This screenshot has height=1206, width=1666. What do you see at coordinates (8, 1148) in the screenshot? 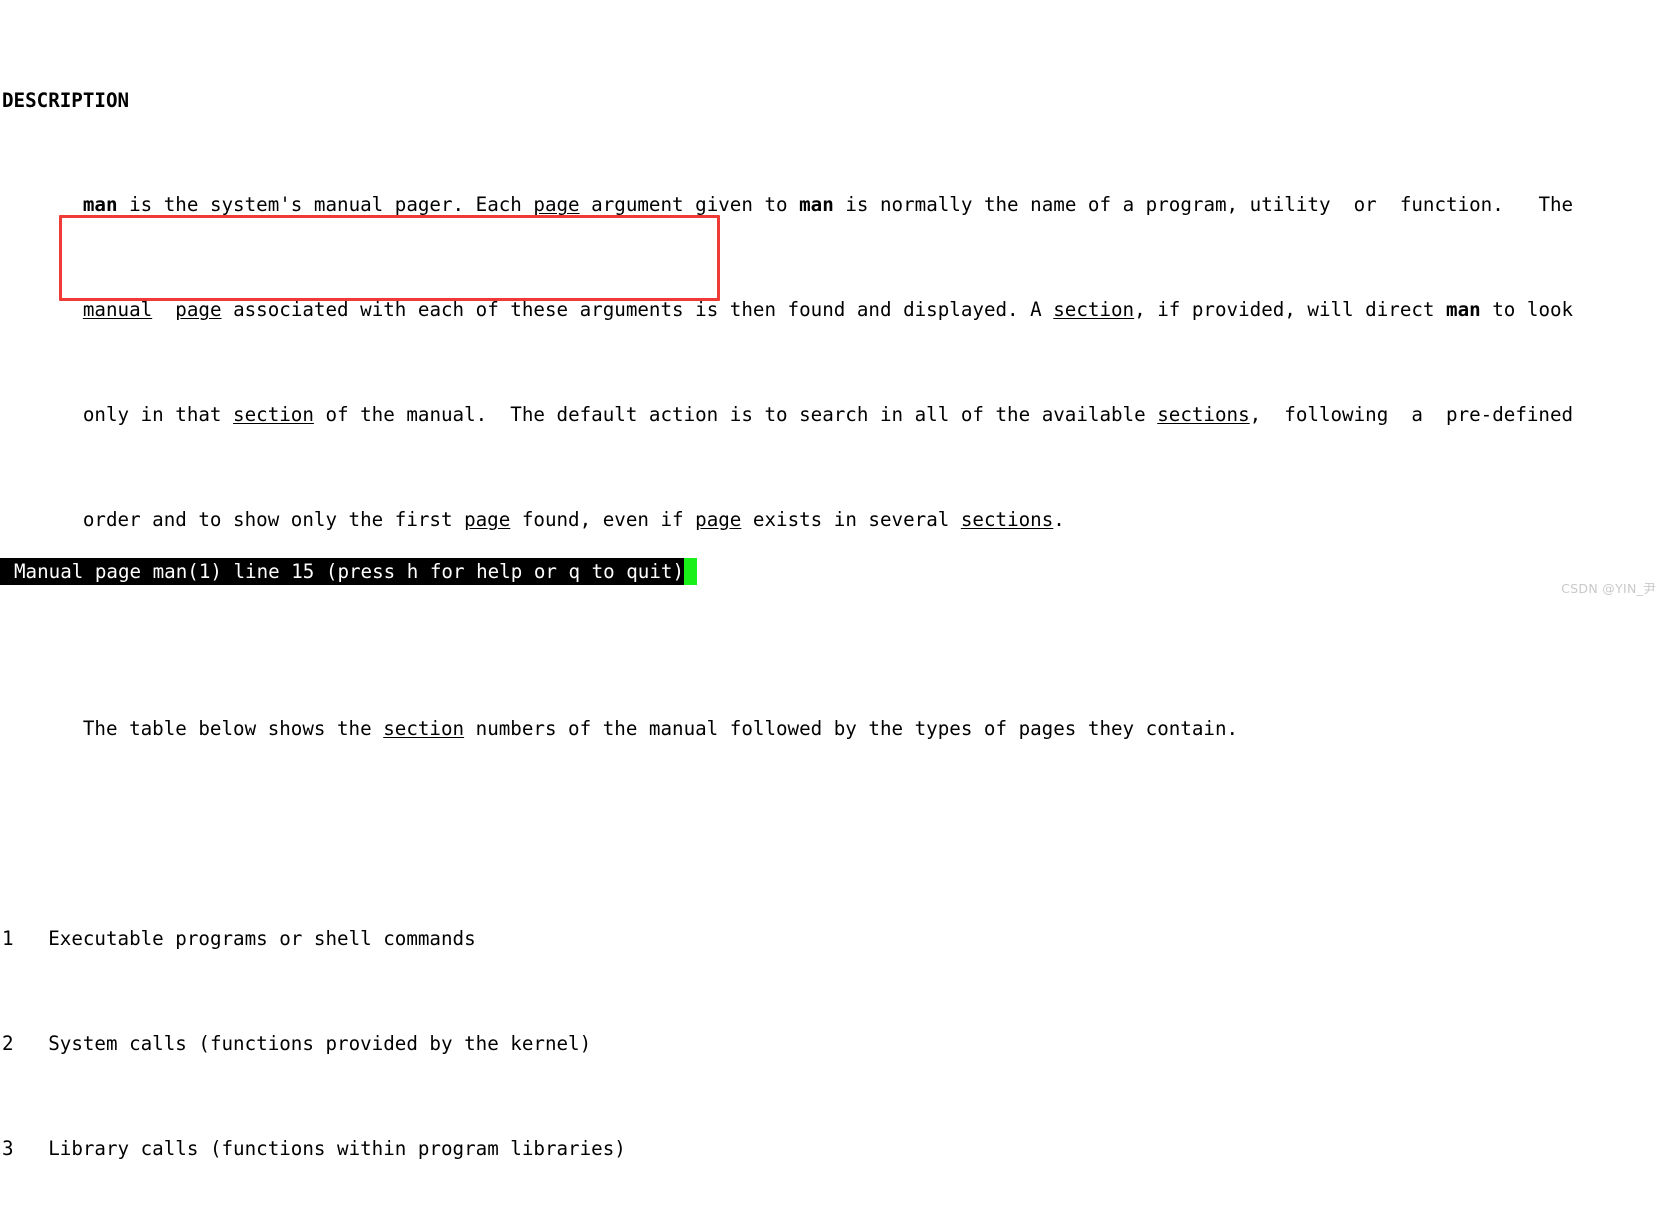
I see `section-number: 3` at bounding box center [8, 1148].